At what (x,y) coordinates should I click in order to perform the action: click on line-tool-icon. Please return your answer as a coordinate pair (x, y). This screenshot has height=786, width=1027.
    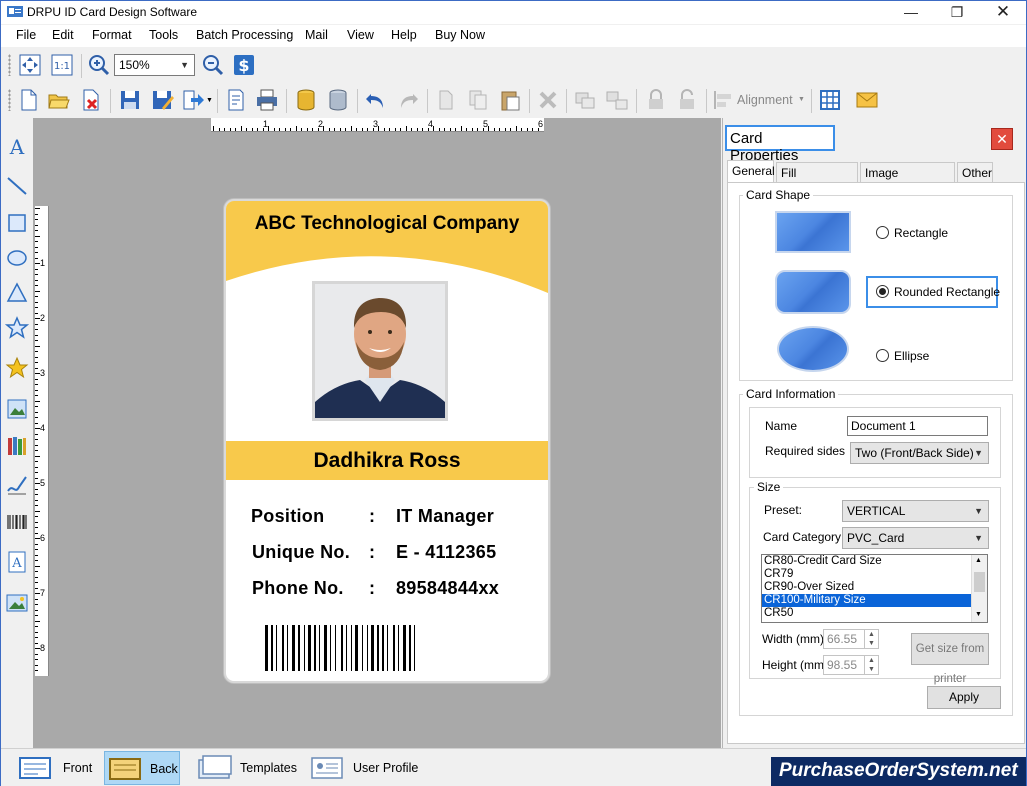
    Looking at the image, I should click on (17, 186).